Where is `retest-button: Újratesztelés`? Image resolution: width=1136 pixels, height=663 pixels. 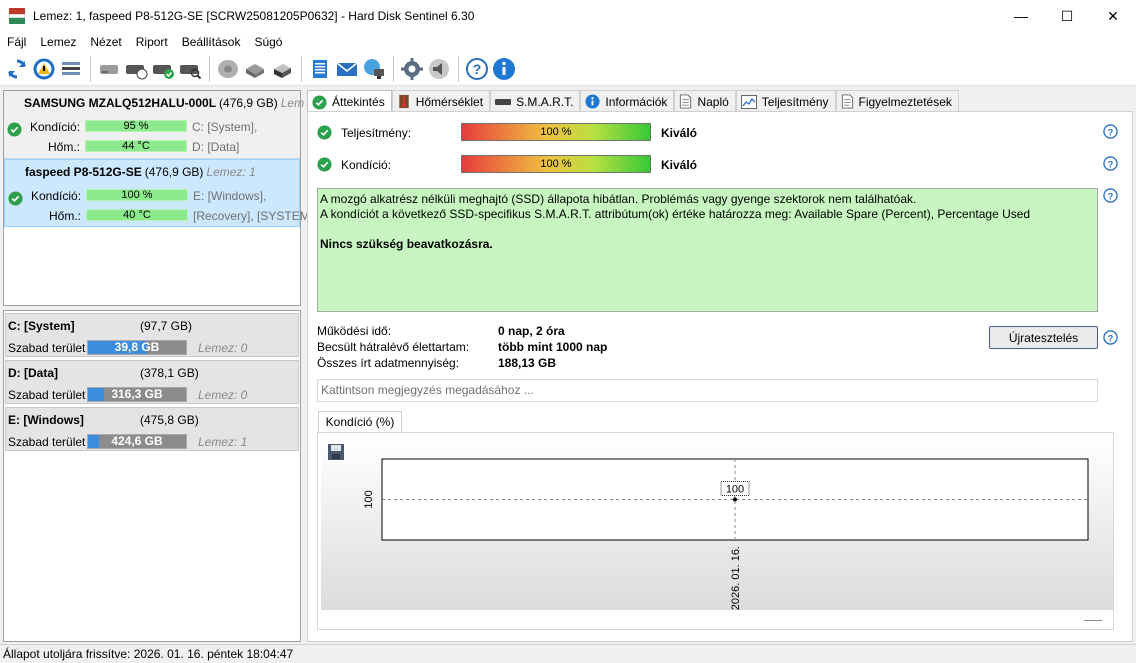 retest-button: Újratesztelés is located at coordinates (1043, 337).